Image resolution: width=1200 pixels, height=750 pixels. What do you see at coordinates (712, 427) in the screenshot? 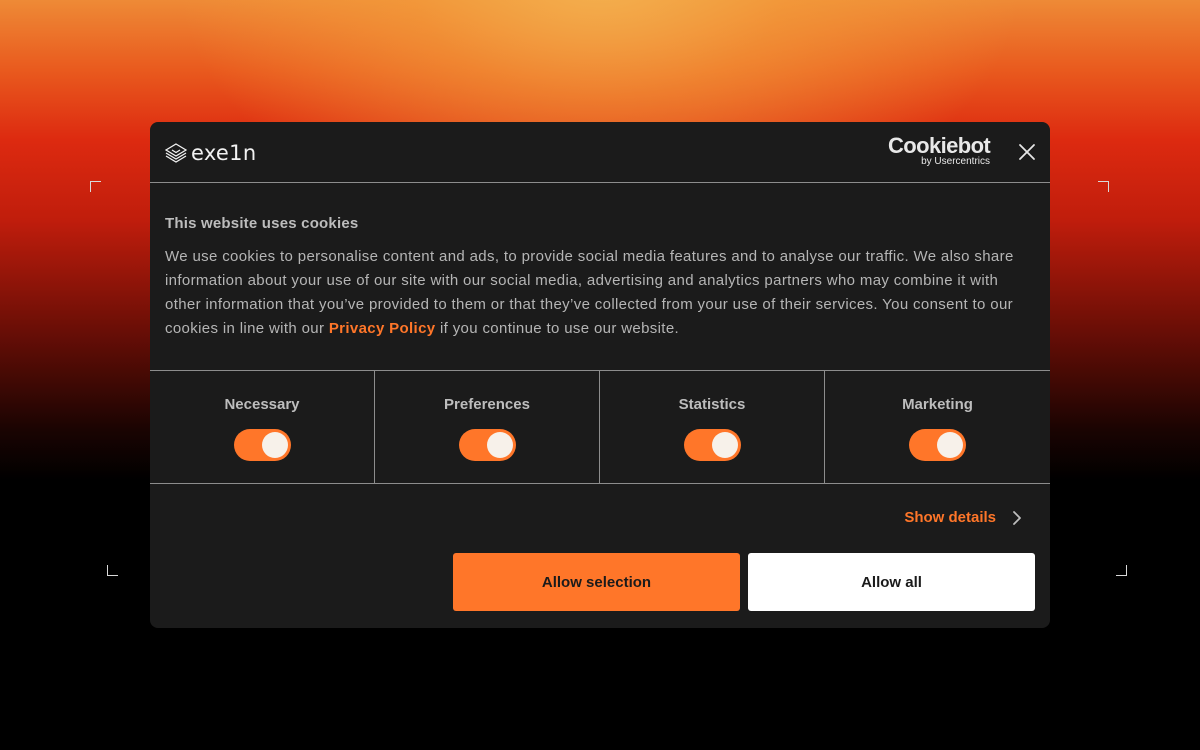
I see `category-statistics: Statistics` at bounding box center [712, 427].